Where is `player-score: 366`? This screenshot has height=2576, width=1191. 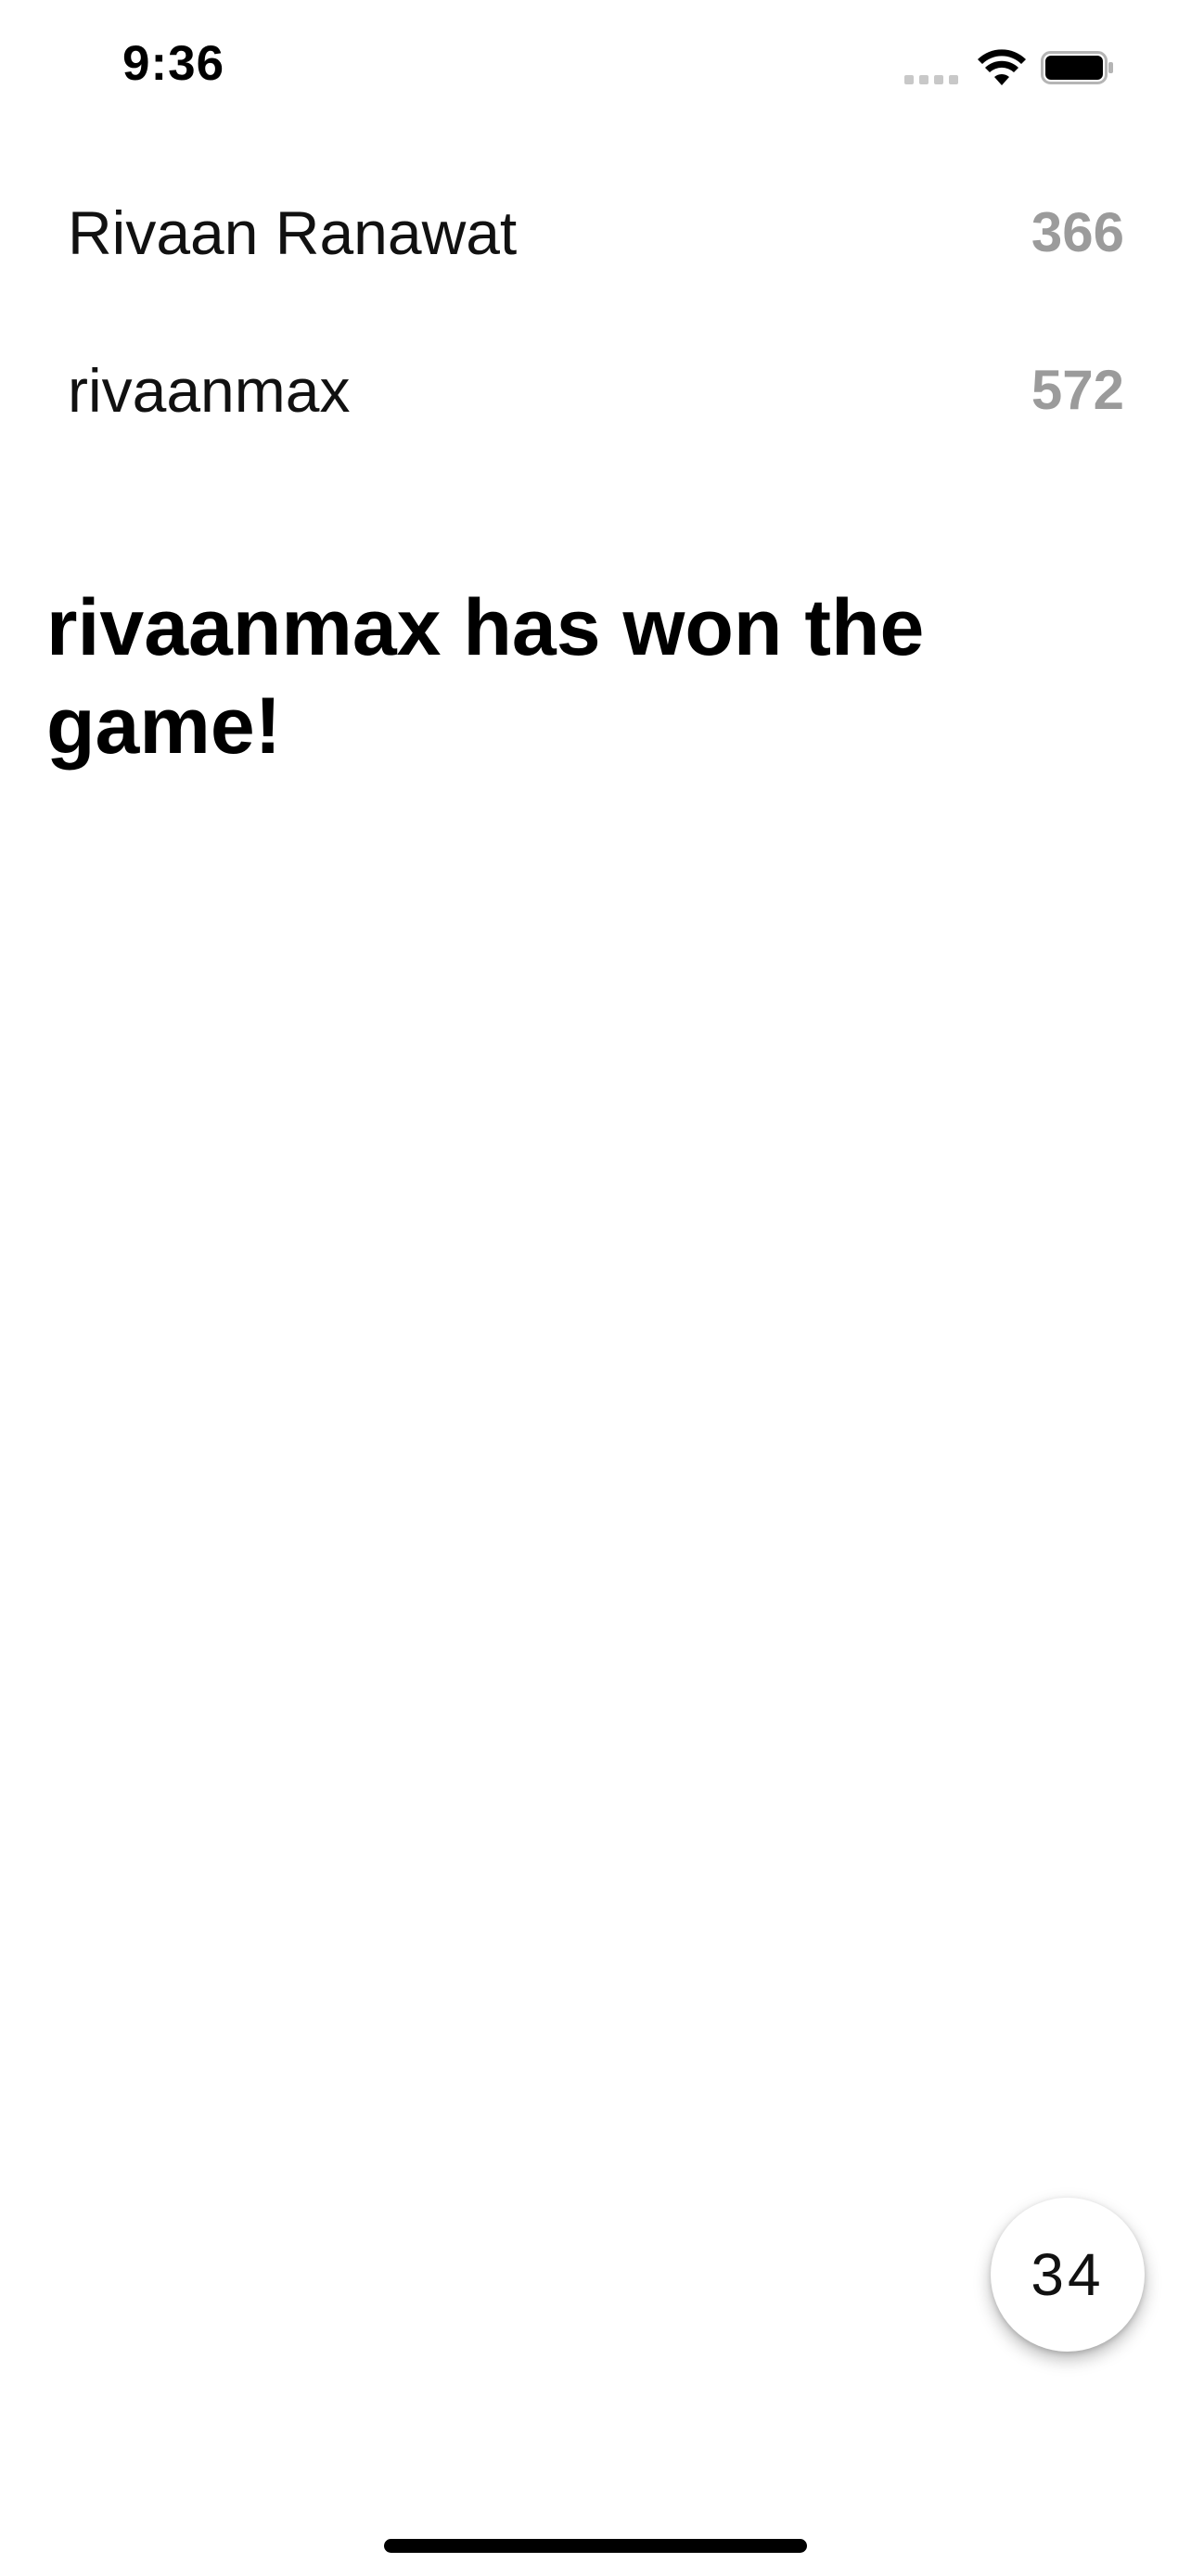 player-score: 366 is located at coordinates (1077, 232).